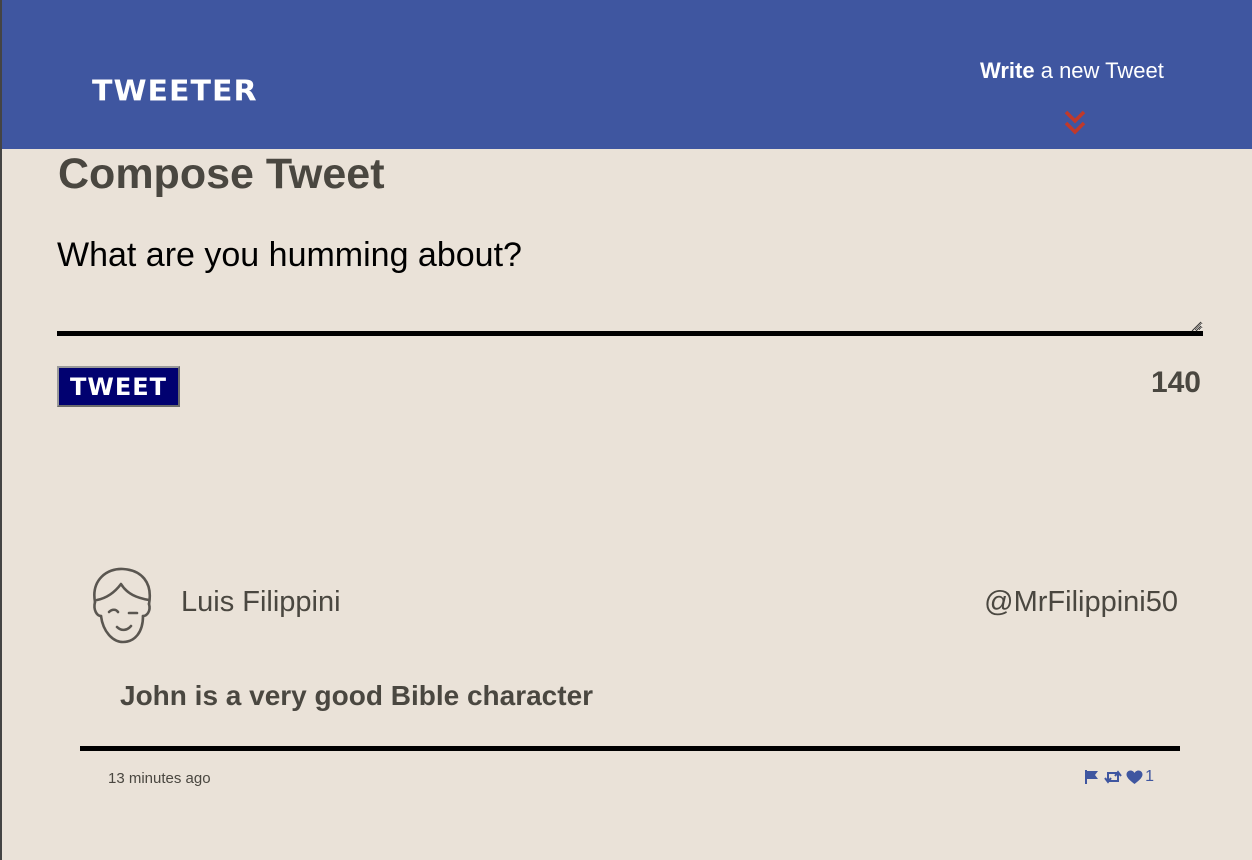  What do you see at coordinates (1075, 123) in the screenshot?
I see `double-chevron-down-icon` at bounding box center [1075, 123].